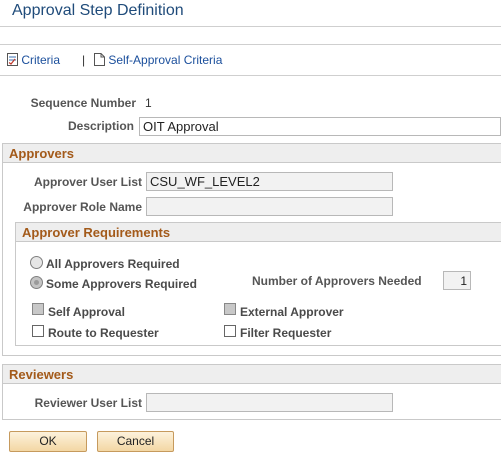  Describe the element at coordinates (250, 44) in the screenshot. I see `toolbar-top-divider` at that location.